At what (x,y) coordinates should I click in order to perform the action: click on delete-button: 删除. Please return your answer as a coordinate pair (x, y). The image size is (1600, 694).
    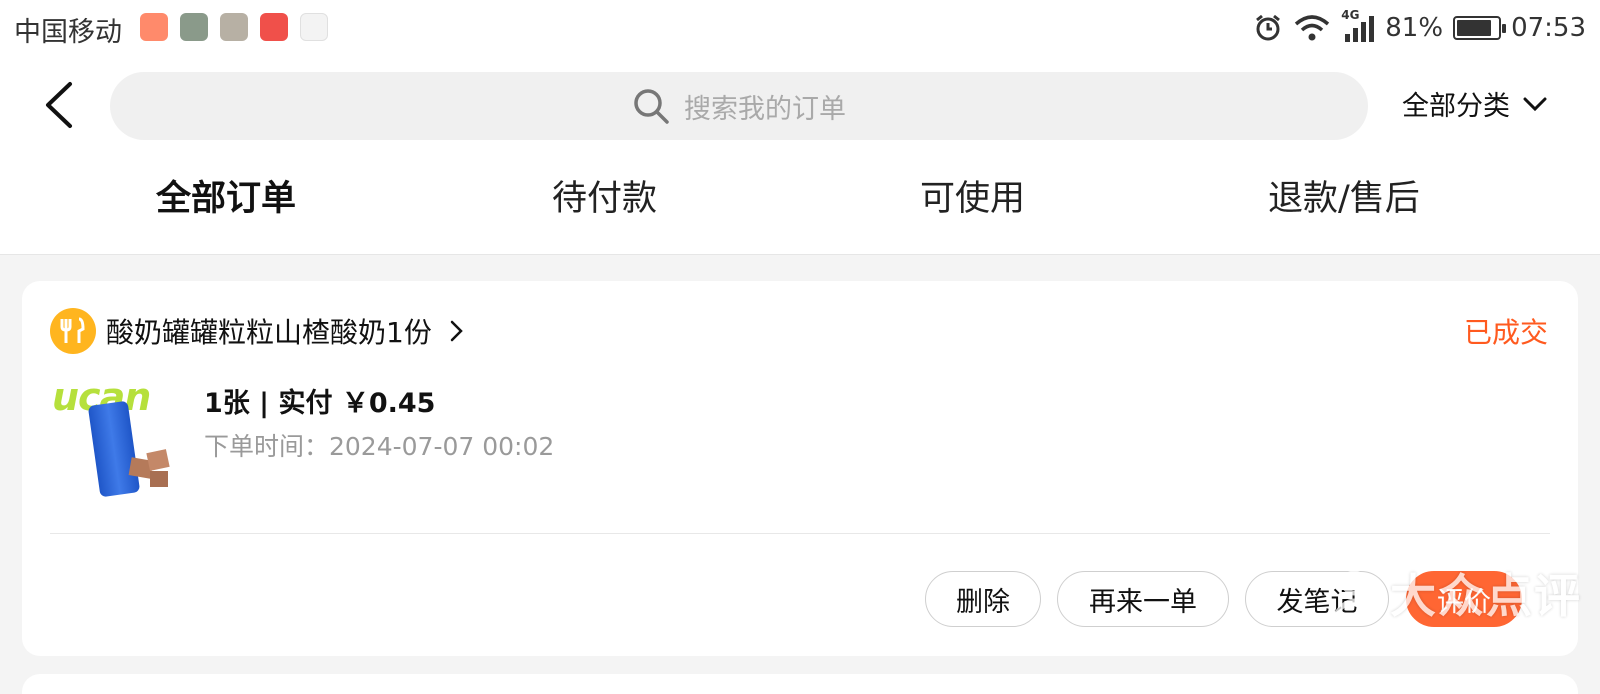
    Looking at the image, I should click on (983, 599).